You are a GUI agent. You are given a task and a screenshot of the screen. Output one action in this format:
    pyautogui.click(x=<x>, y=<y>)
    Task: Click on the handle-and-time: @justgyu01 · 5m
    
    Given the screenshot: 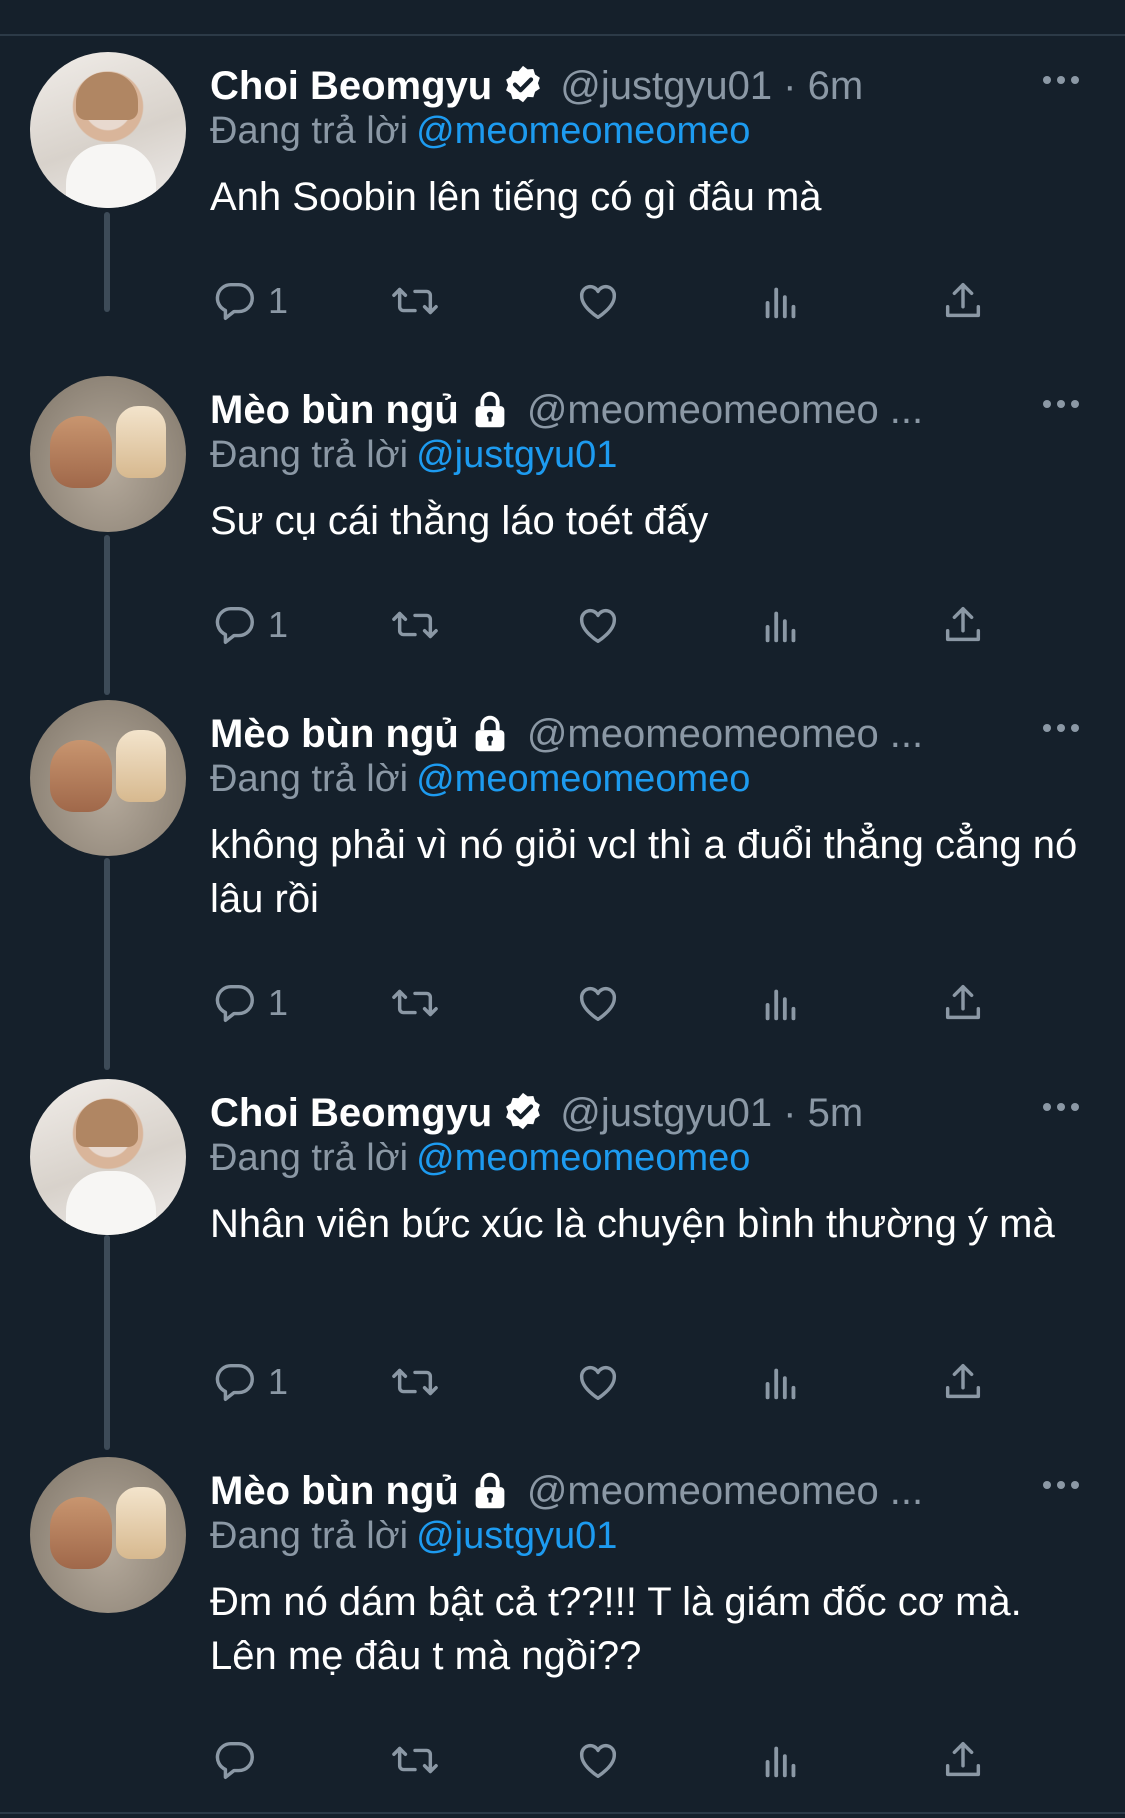 What is the action you would take?
    pyautogui.click(x=711, y=1113)
    